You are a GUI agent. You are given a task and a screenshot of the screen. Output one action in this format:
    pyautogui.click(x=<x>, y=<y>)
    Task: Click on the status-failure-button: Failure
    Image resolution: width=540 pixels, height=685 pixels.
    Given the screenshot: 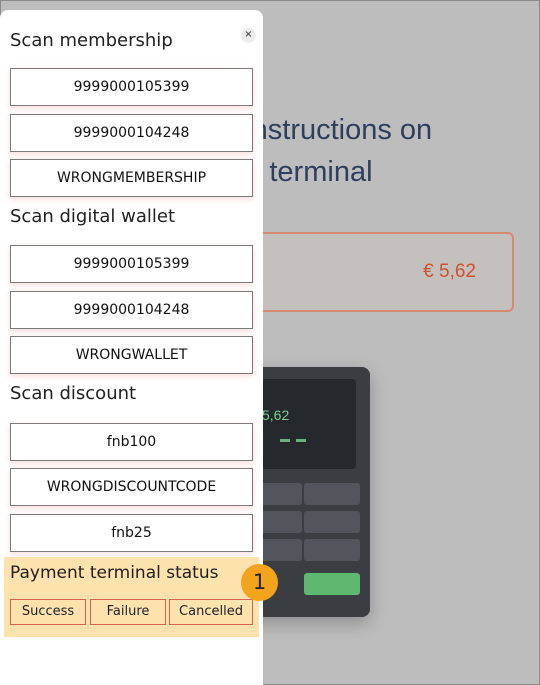 What is the action you would take?
    pyautogui.click(x=128, y=612)
    